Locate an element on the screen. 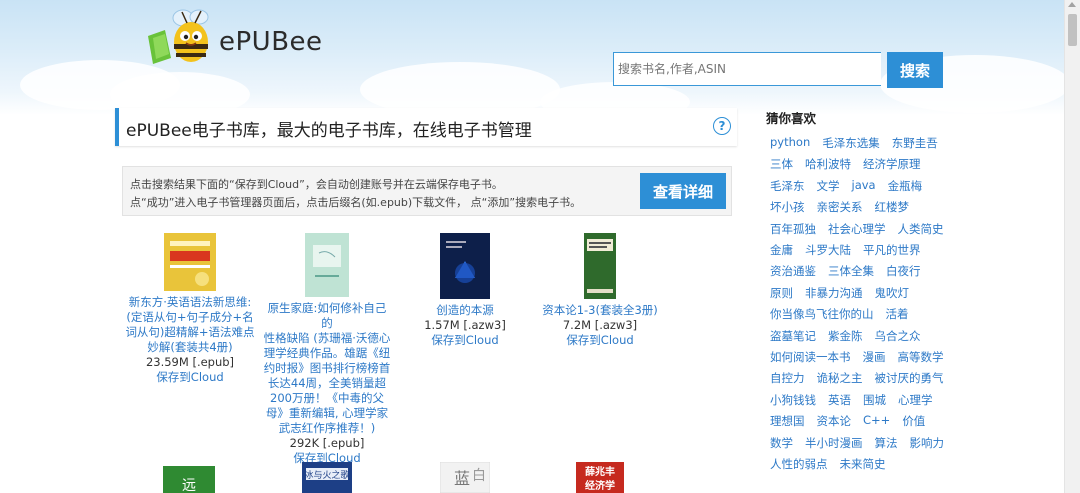 The height and width of the screenshot is (493, 1080). recommend-tag: 百年孤独 is located at coordinates (793, 229).